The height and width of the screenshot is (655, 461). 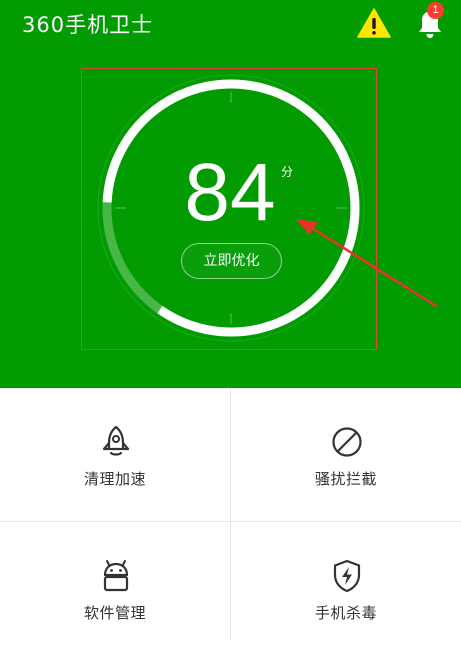 I want to click on tile-label: 手机杀毒, so click(x=345, y=613).